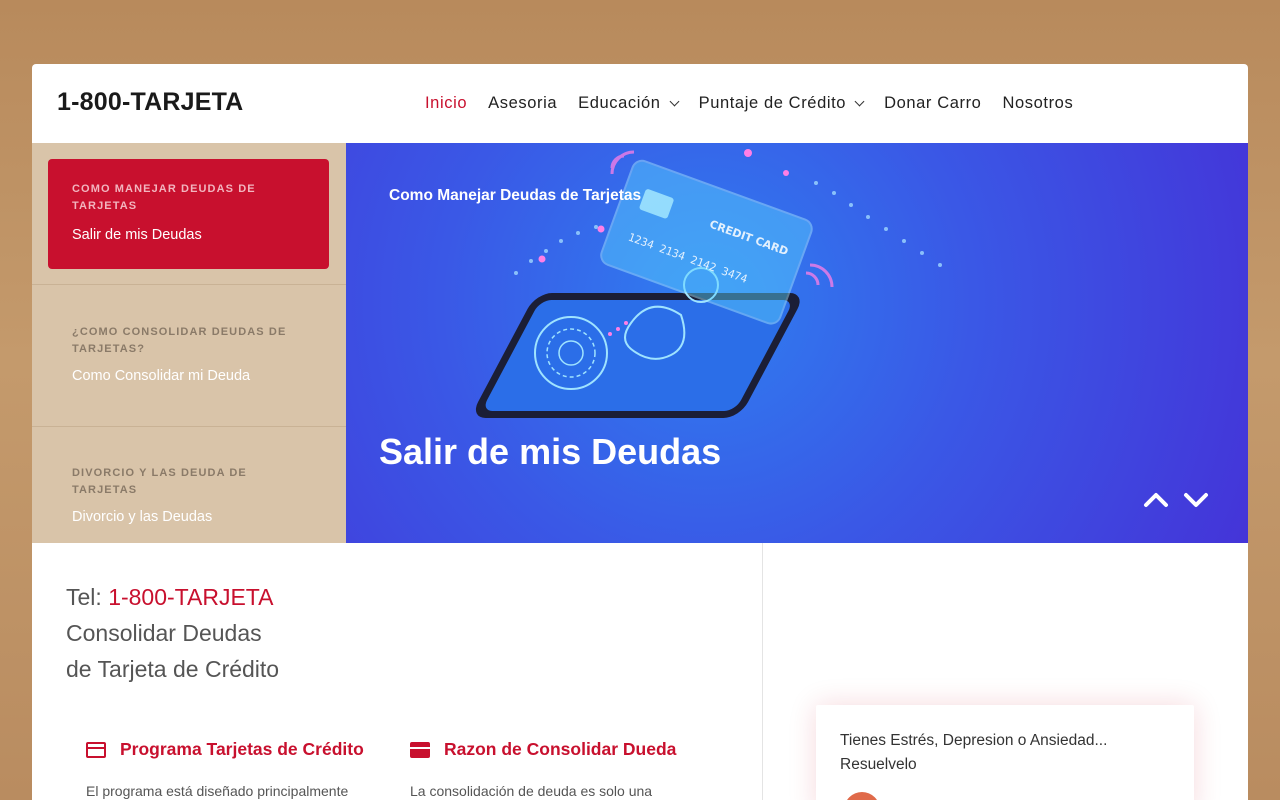  I want to click on tel-label: Tel:, so click(87, 597).